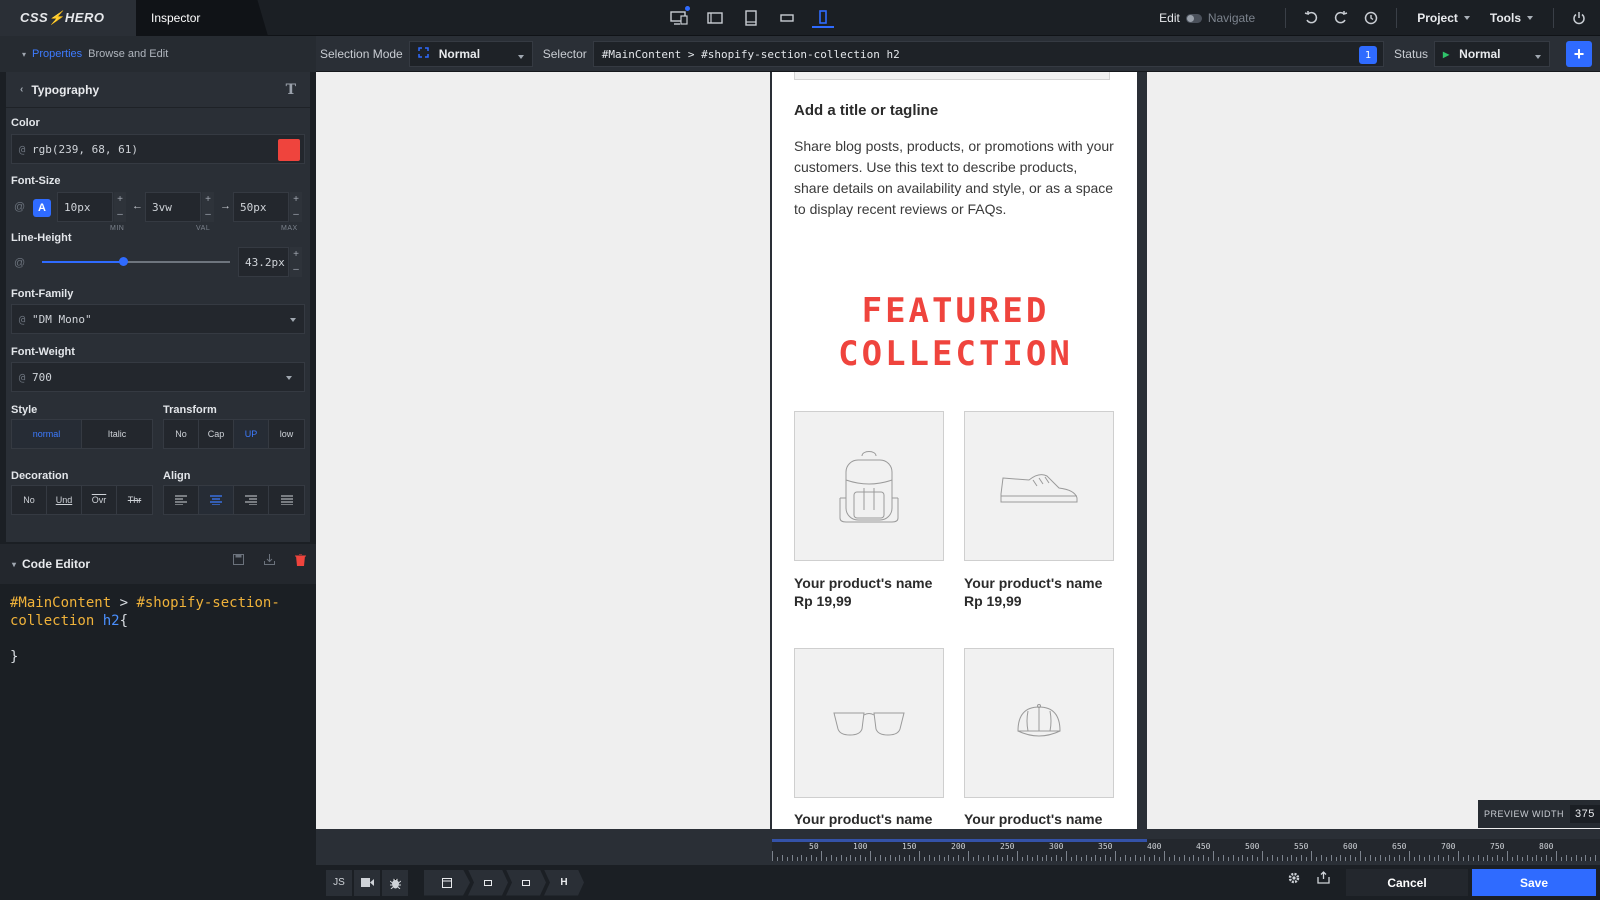 The width and height of the screenshot is (1600, 900). What do you see at coordinates (470, 54) in the screenshot?
I see `selection-mode-select: Normal` at bounding box center [470, 54].